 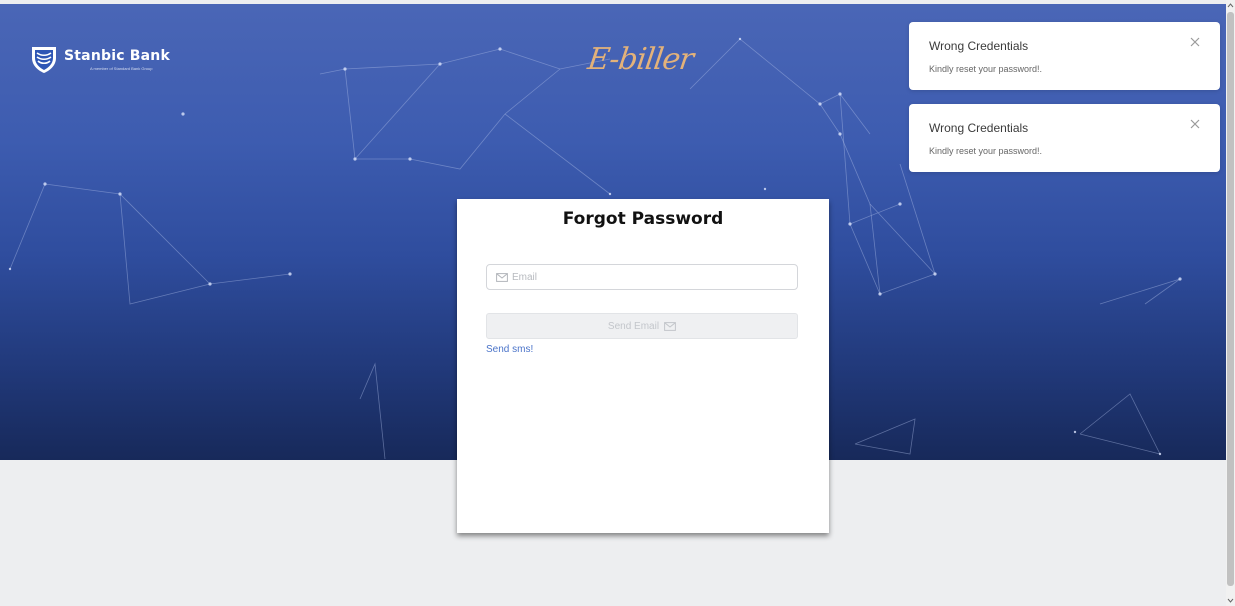 What do you see at coordinates (44, 60) in the screenshot?
I see `stanbic-shield-icon` at bounding box center [44, 60].